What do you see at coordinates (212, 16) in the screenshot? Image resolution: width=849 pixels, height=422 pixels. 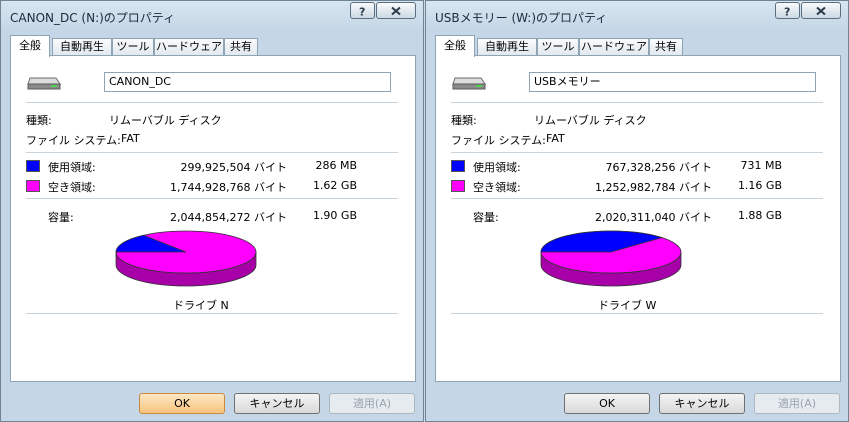 I see `title-bar: CANON_DC (N:)のプロパティ ?` at bounding box center [212, 16].